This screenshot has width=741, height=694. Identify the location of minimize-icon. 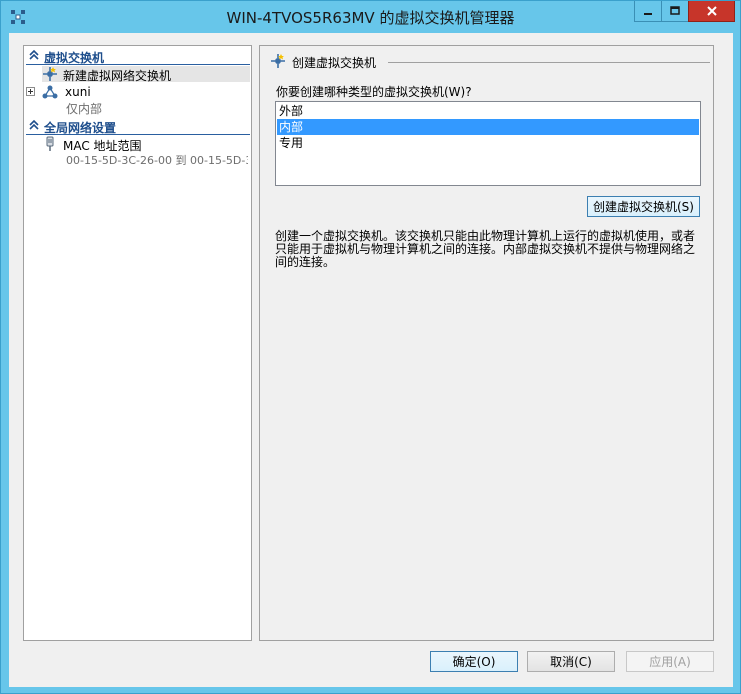
(648, 14).